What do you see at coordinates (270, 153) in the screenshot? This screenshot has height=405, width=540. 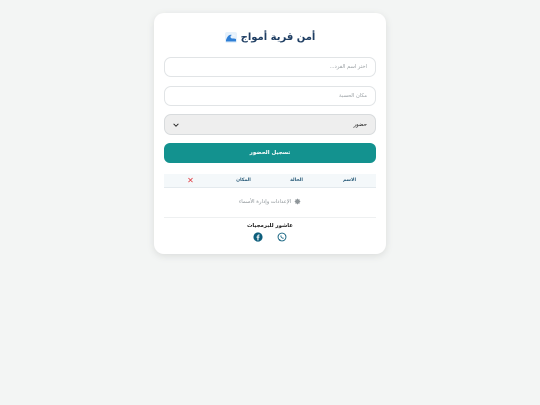 I see `submit-attendance-button: تسجيل الحضور` at bounding box center [270, 153].